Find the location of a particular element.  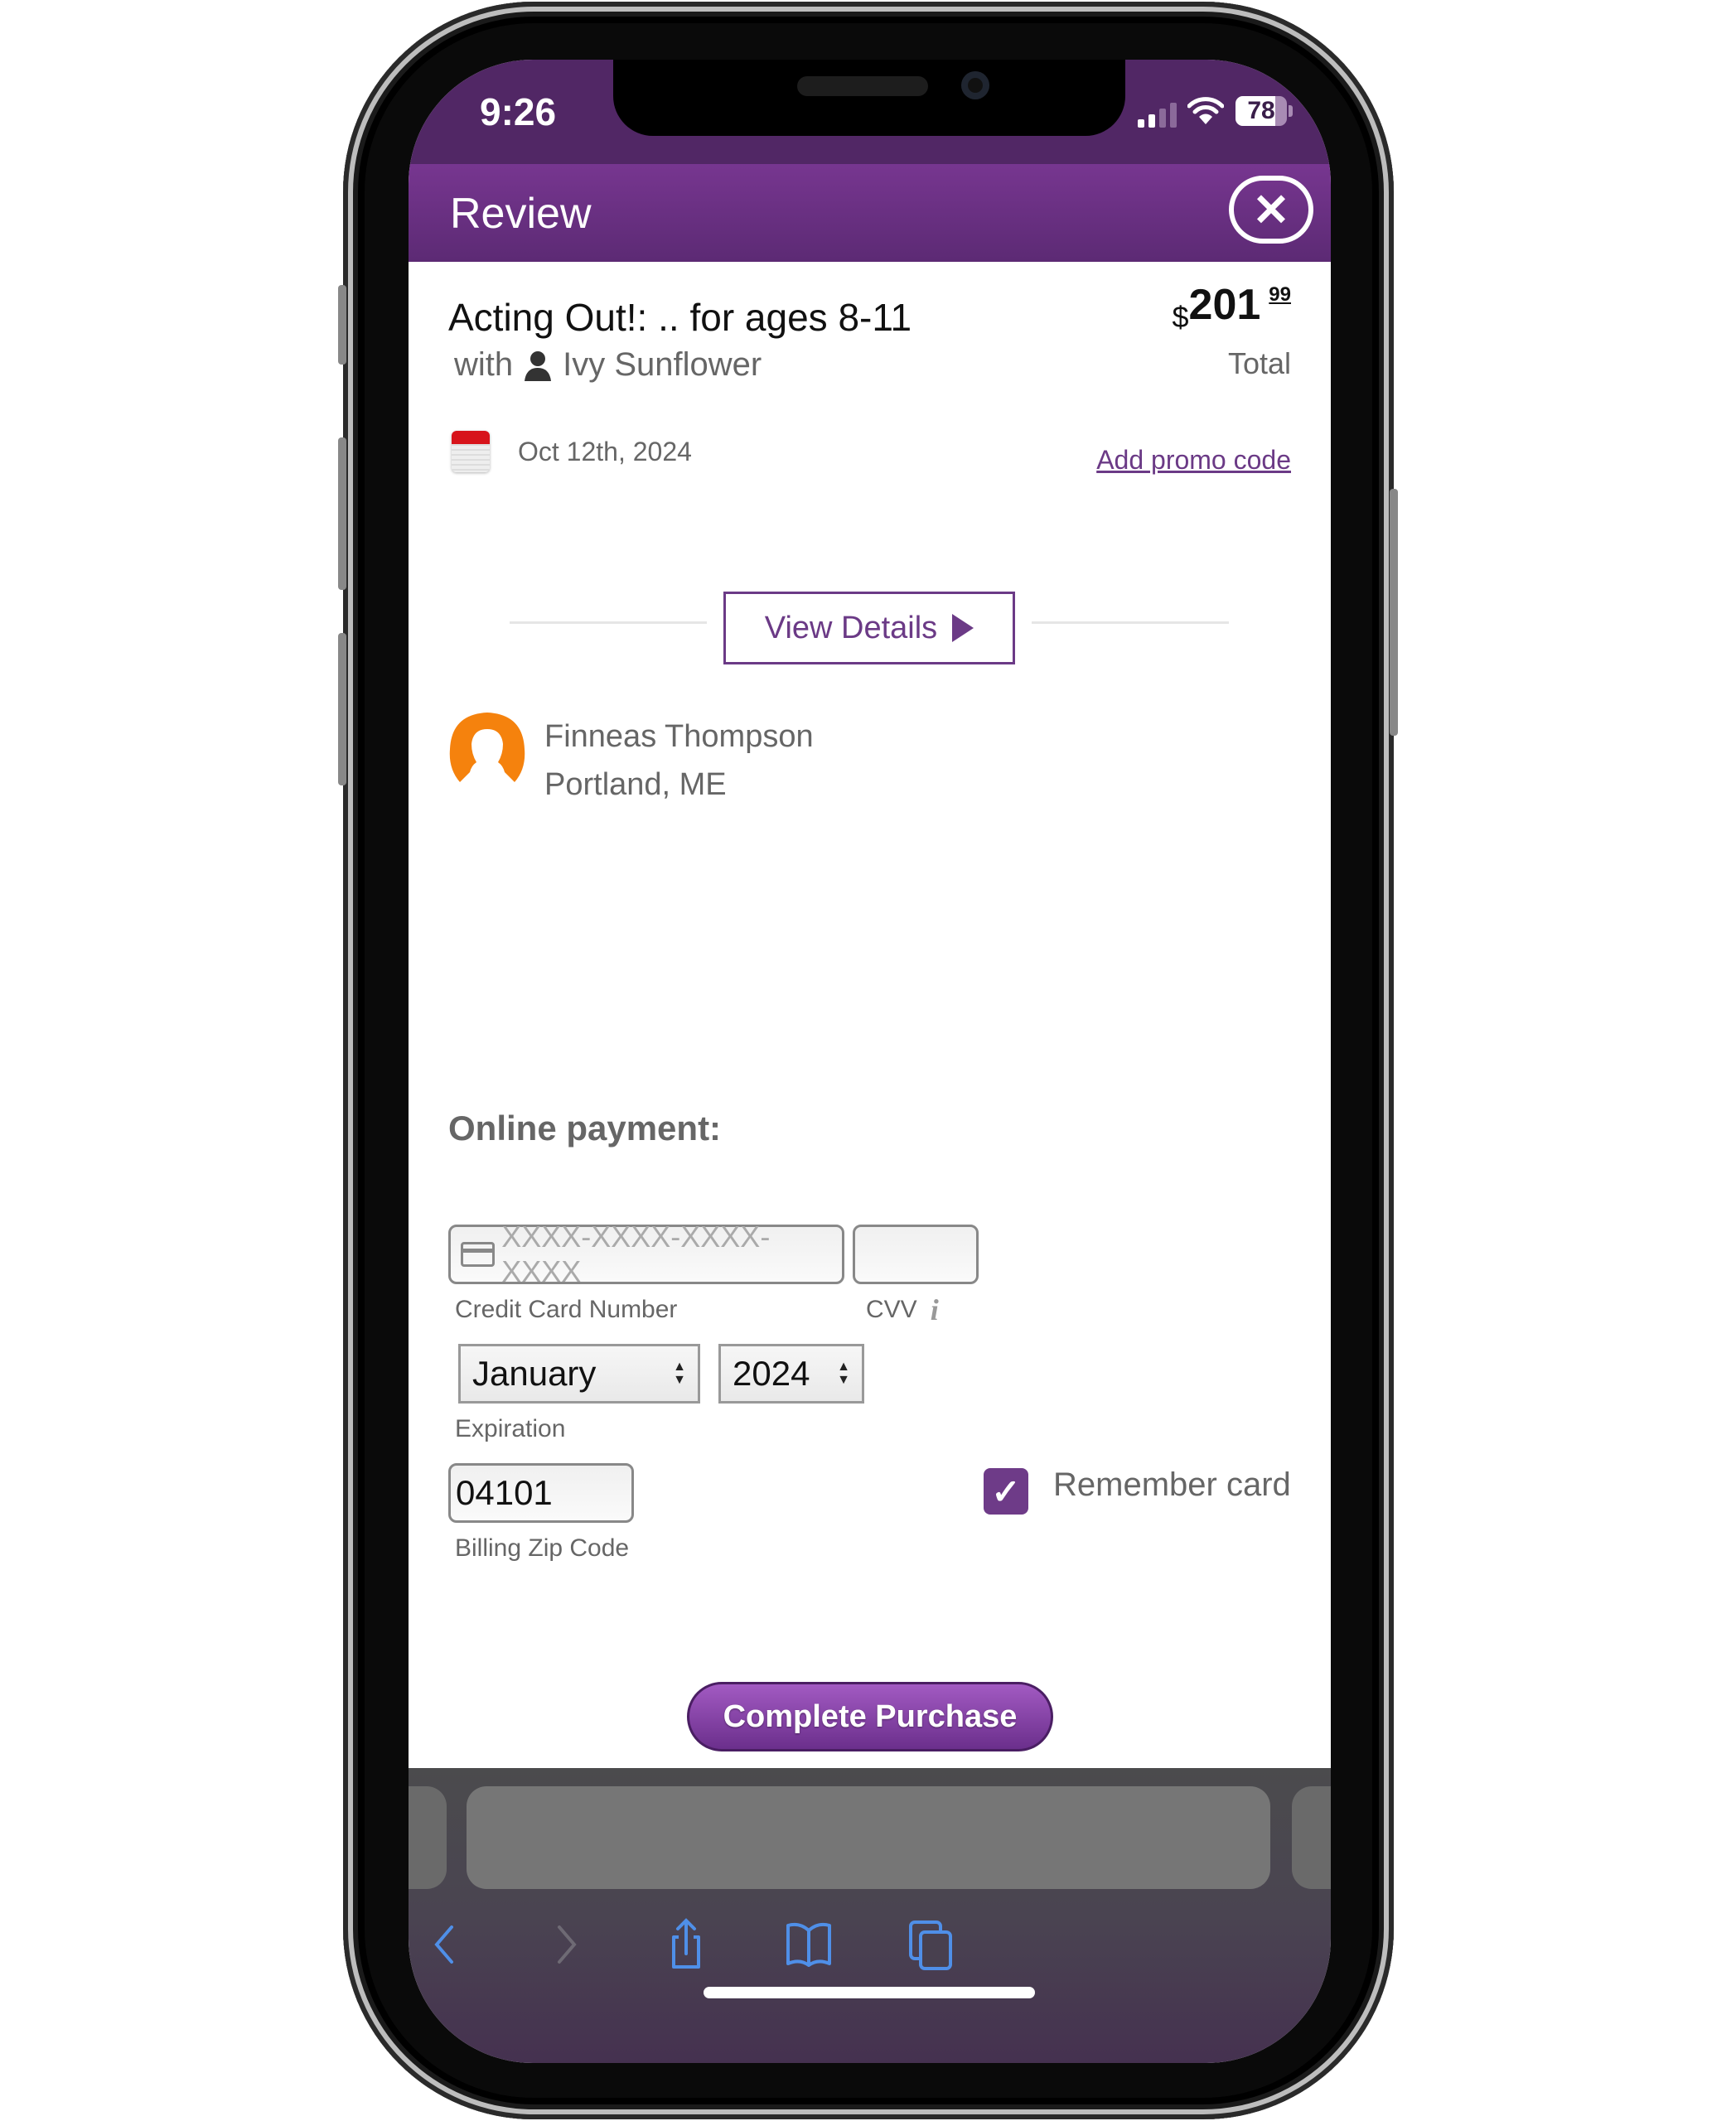

notch is located at coordinates (869, 98).